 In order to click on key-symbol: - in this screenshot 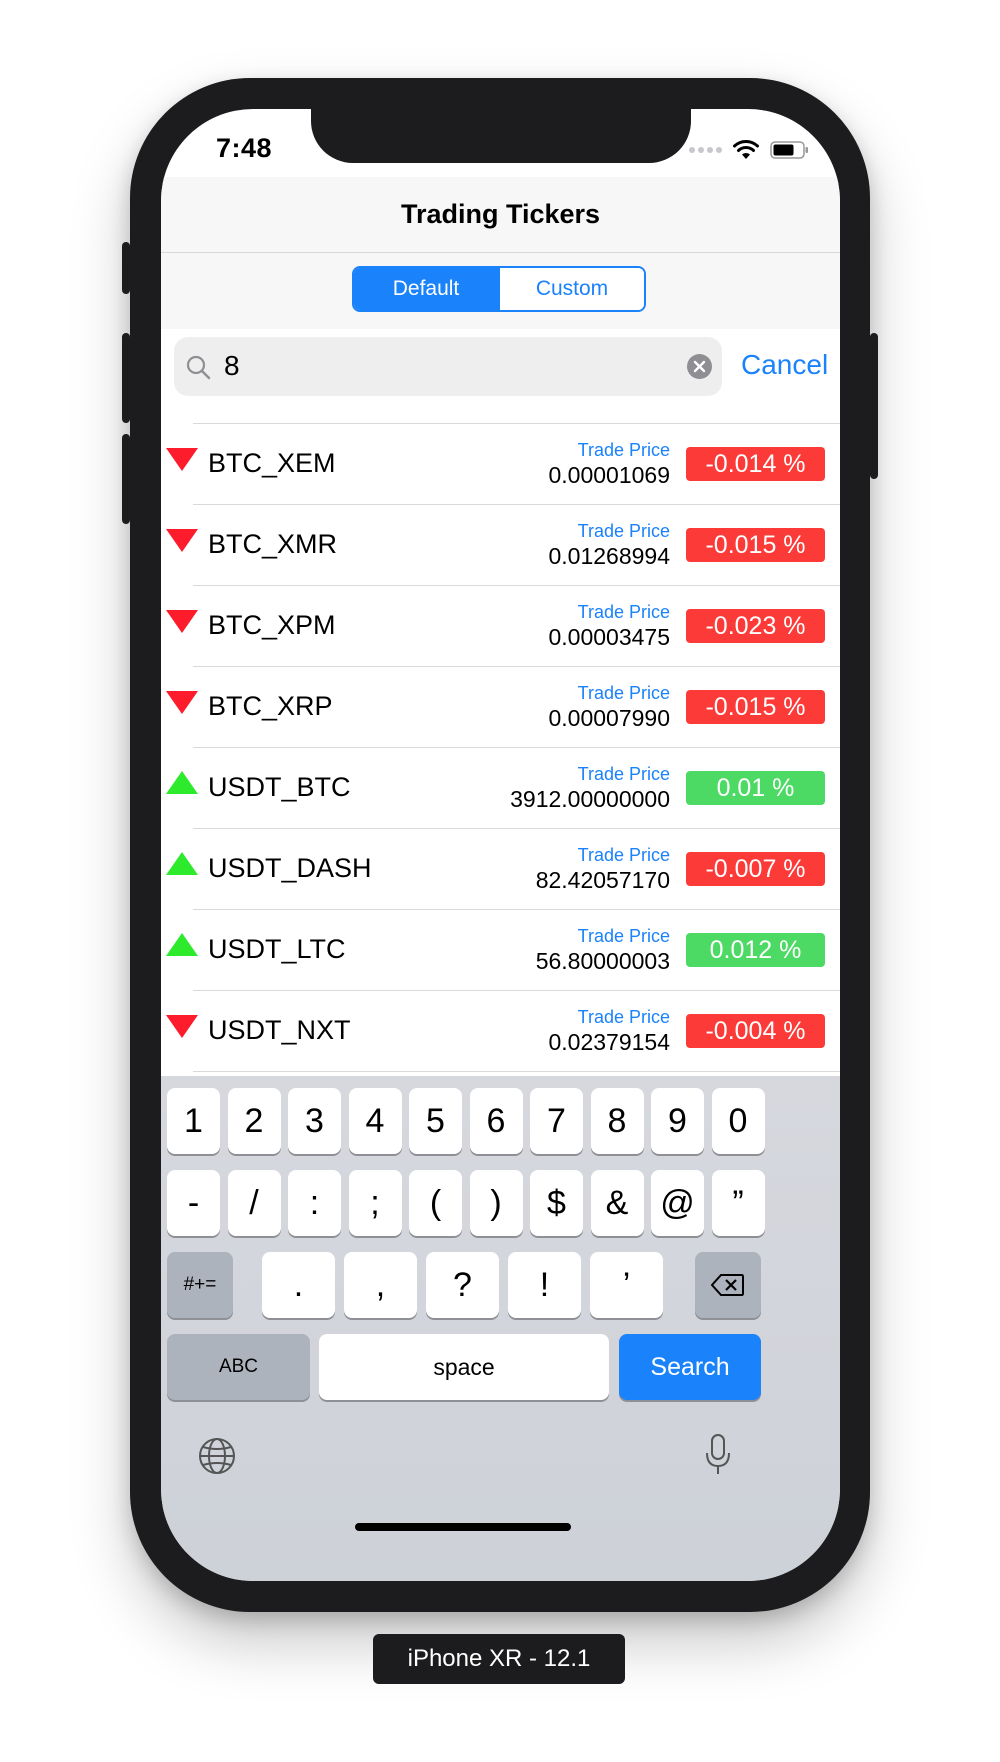, I will do `click(193, 1203)`.